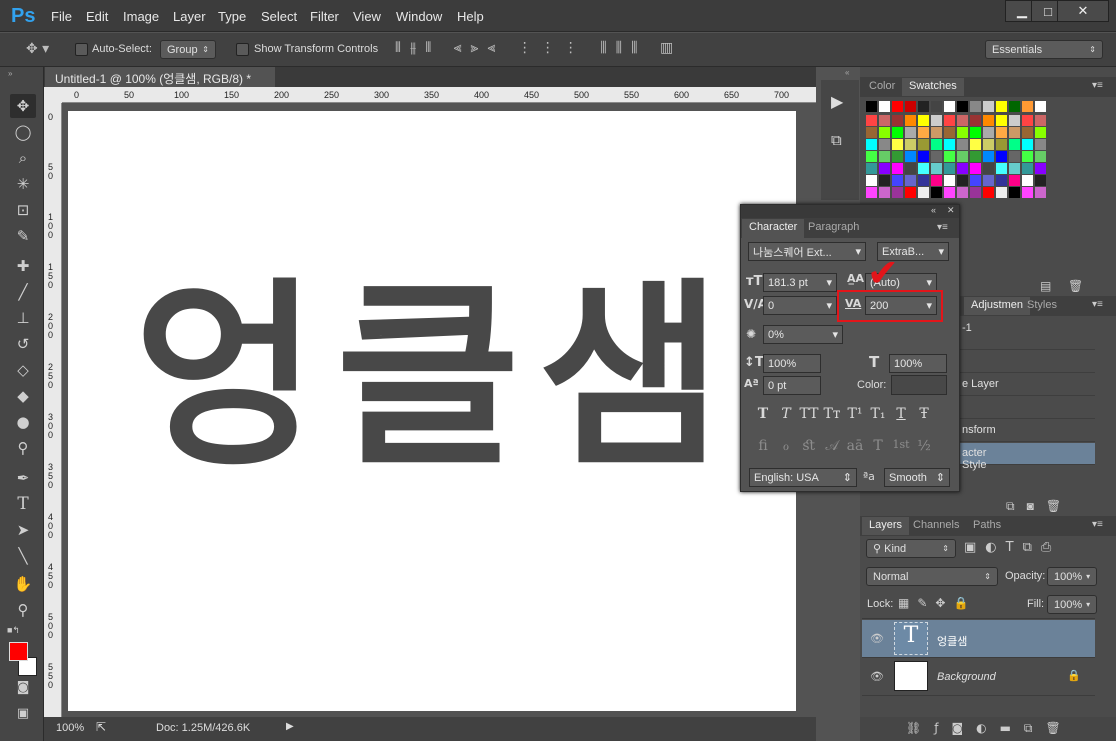  I want to click on layer-name: 엉클샘, so click(952, 641).